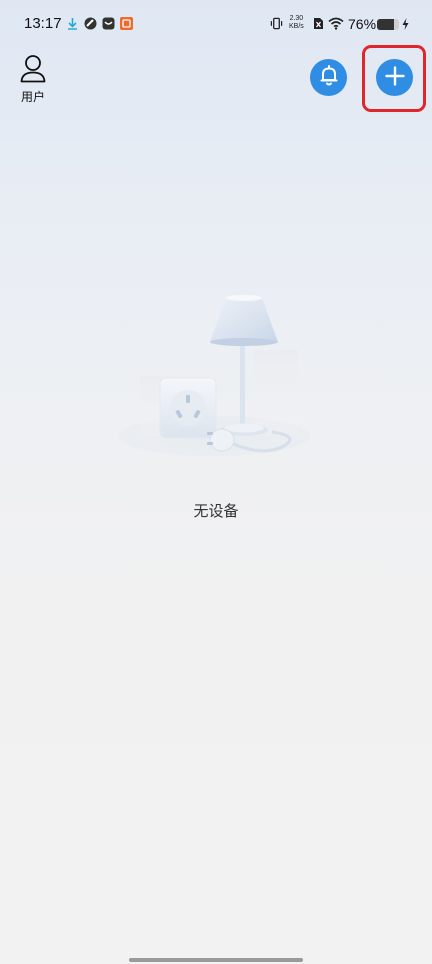  Describe the element at coordinates (276, 23) in the screenshot. I see `vibrate-icon` at that location.